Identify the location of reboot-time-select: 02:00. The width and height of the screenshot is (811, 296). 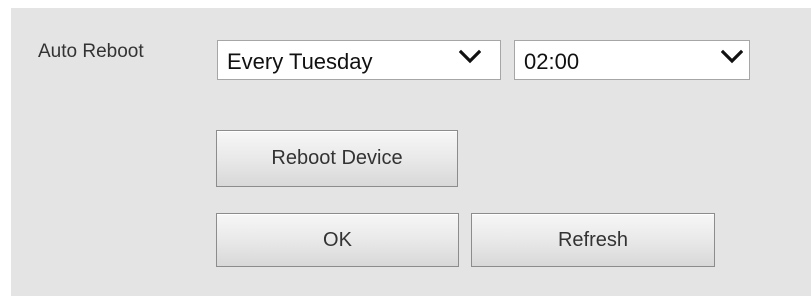
(632, 60).